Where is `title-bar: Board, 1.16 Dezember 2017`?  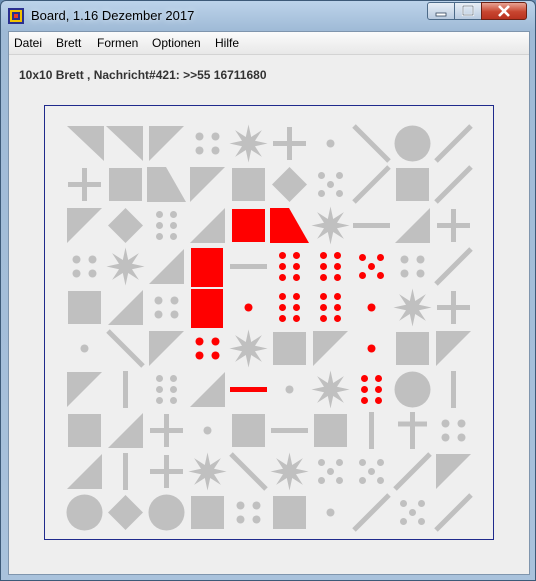 title-bar: Board, 1.16 Dezember 2017 is located at coordinates (268, 16).